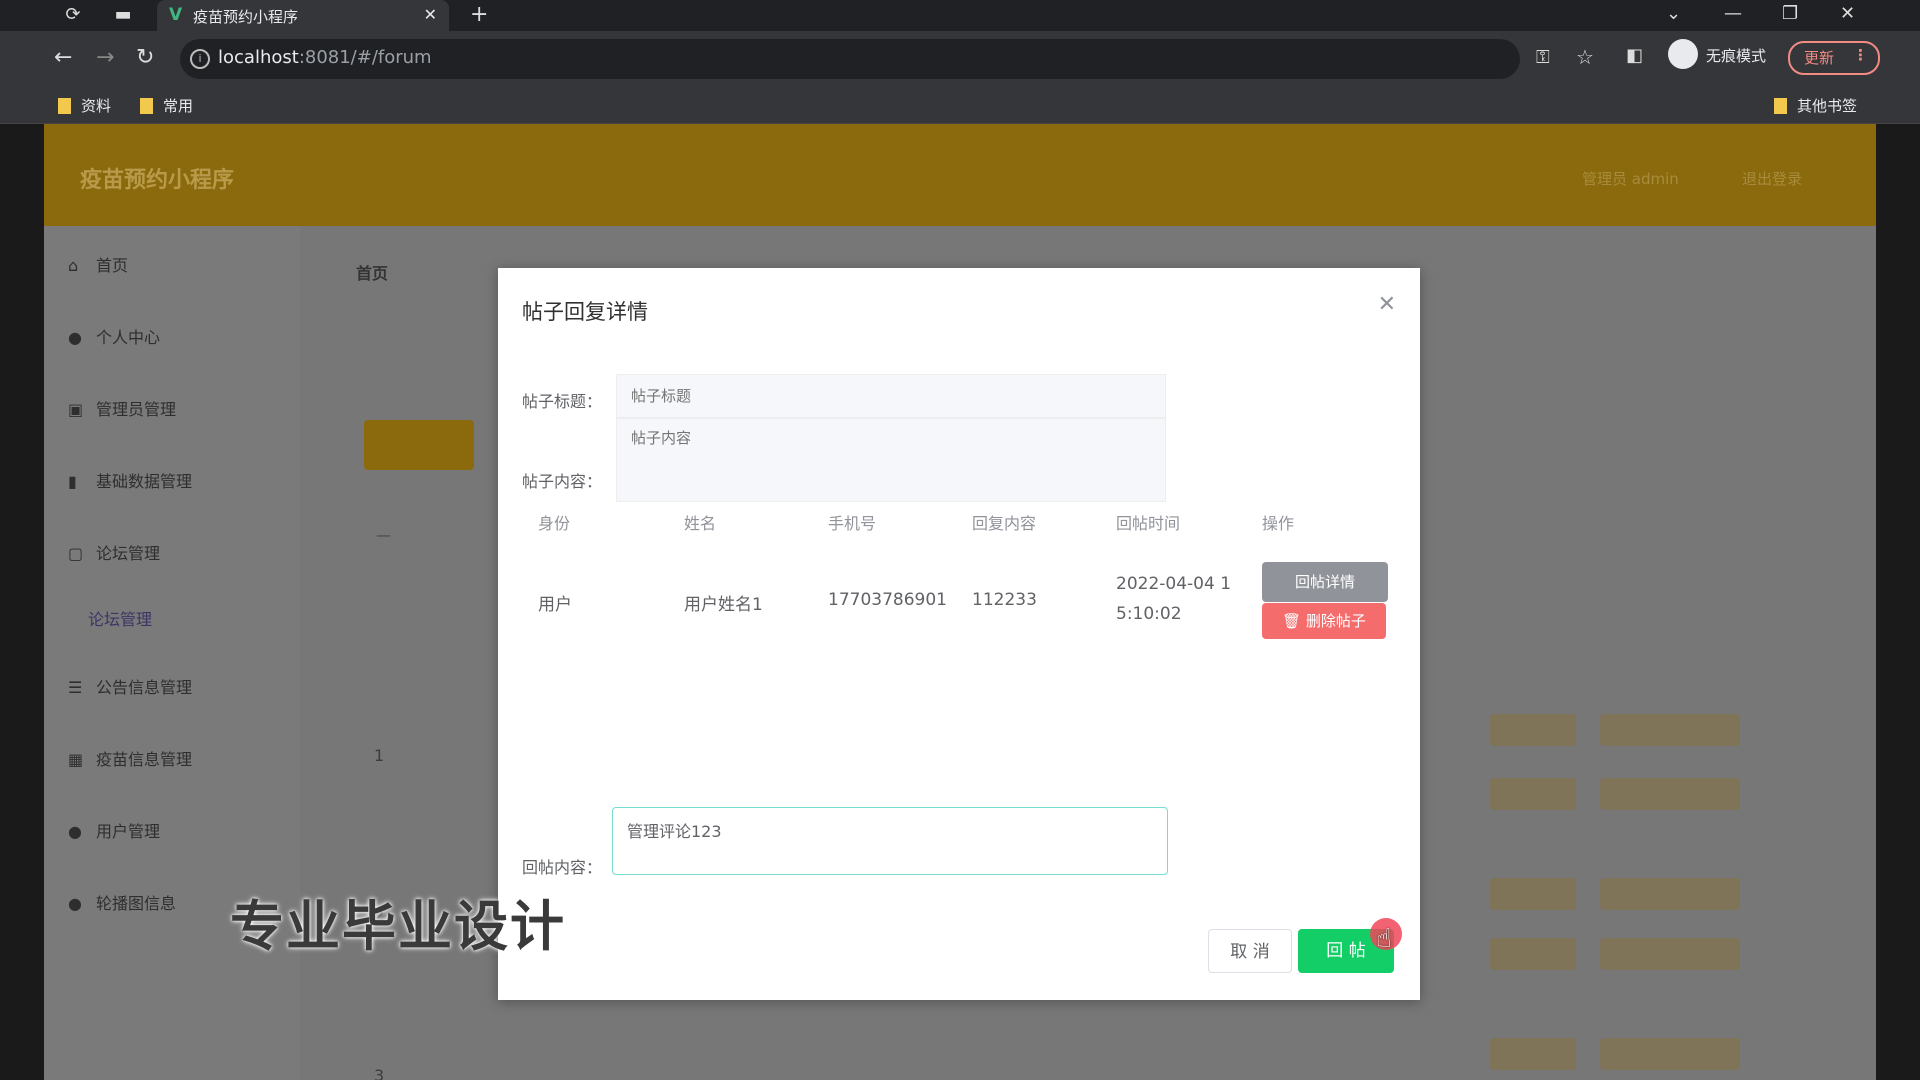 The image size is (1920, 1080). Describe the element at coordinates (960, 105) in the screenshot. I see `bookmarks-bar: 资料 常用 其他书签` at that location.